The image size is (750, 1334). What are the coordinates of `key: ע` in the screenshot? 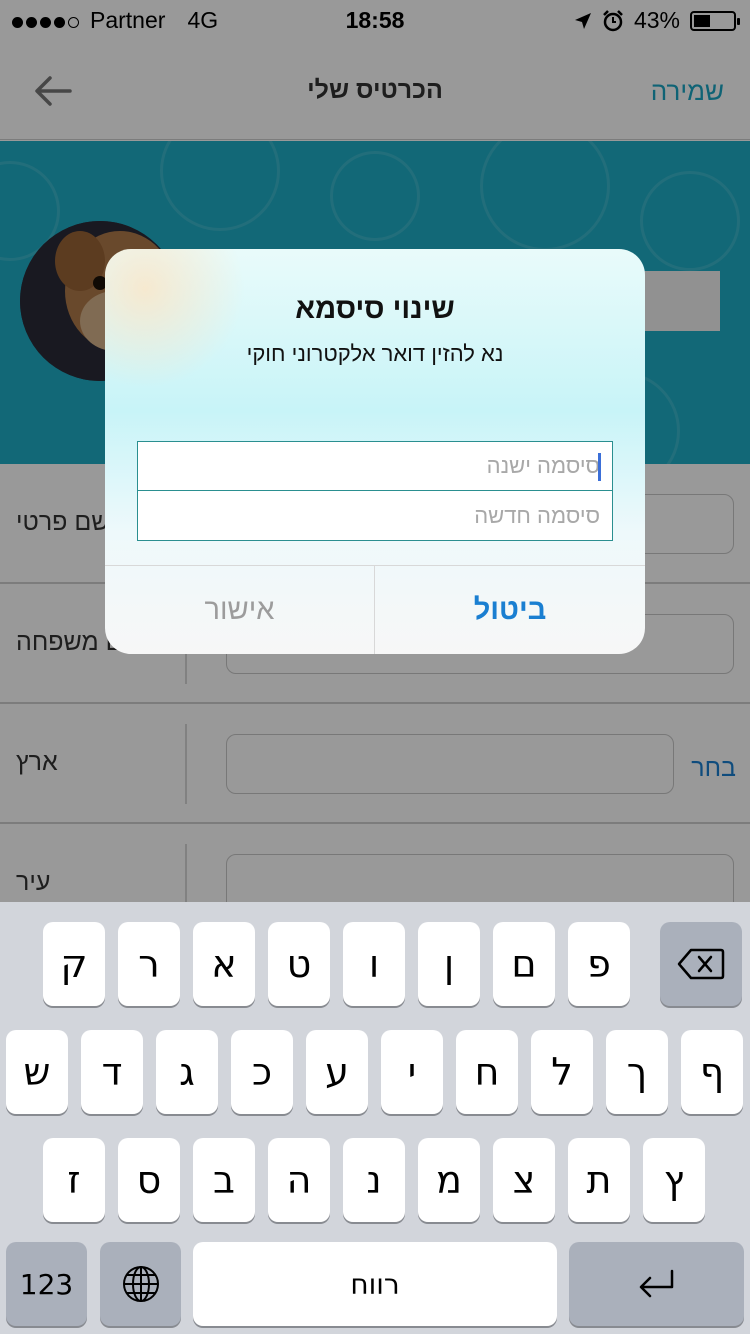 It's located at (337, 1072).